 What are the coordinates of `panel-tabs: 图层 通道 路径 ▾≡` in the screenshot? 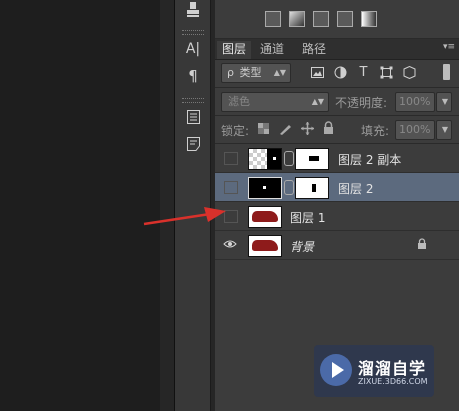 It's located at (337, 49).